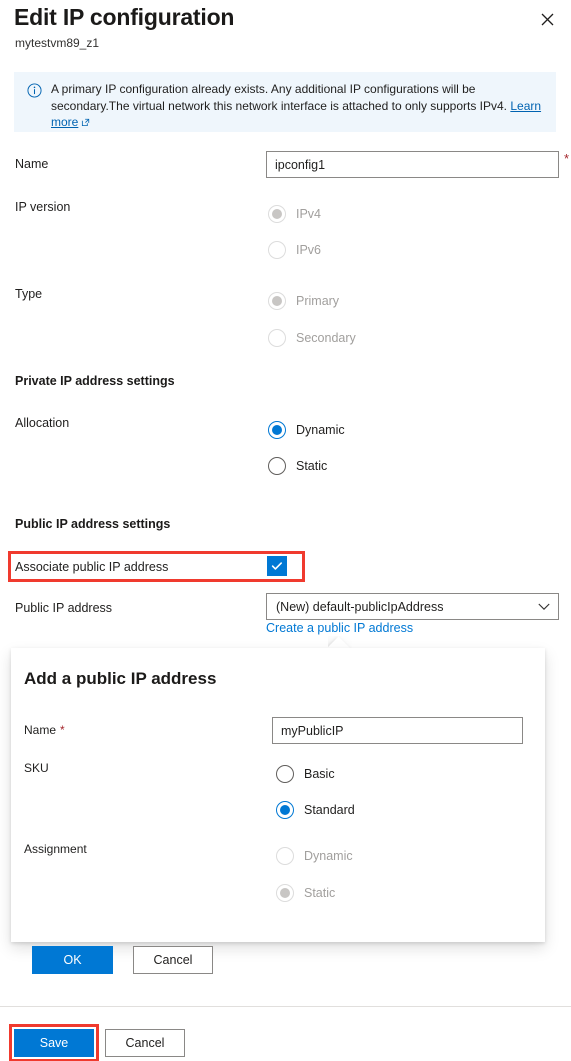  What do you see at coordinates (54, 1043) in the screenshot?
I see `save-button: Save` at bounding box center [54, 1043].